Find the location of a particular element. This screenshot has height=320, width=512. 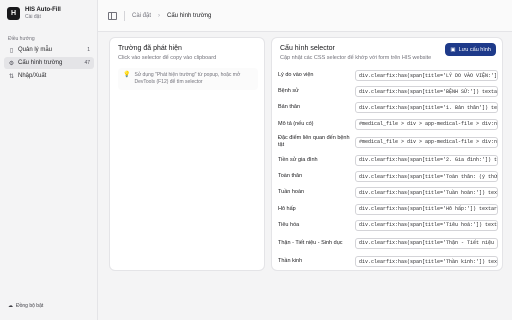

field-label: Thần kinh is located at coordinates (290, 261).